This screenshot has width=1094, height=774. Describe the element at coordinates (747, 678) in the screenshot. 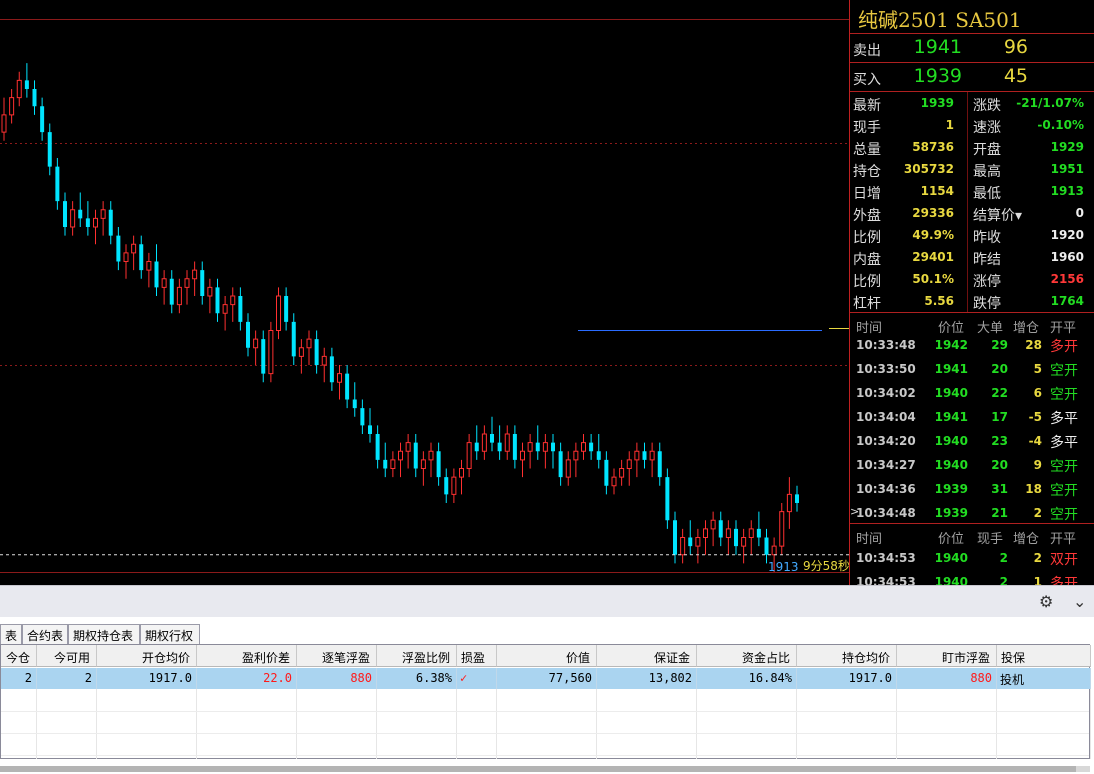

I see `table-cell: 16.84%` at that location.